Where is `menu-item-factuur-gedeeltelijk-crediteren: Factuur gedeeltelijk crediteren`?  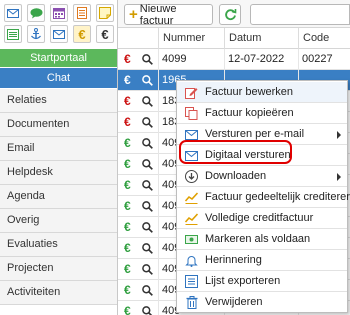
menu-item-factuur-gedeeltelijk-crediteren: Factuur gedeeltelijk crediteren is located at coordinates (263, 197).